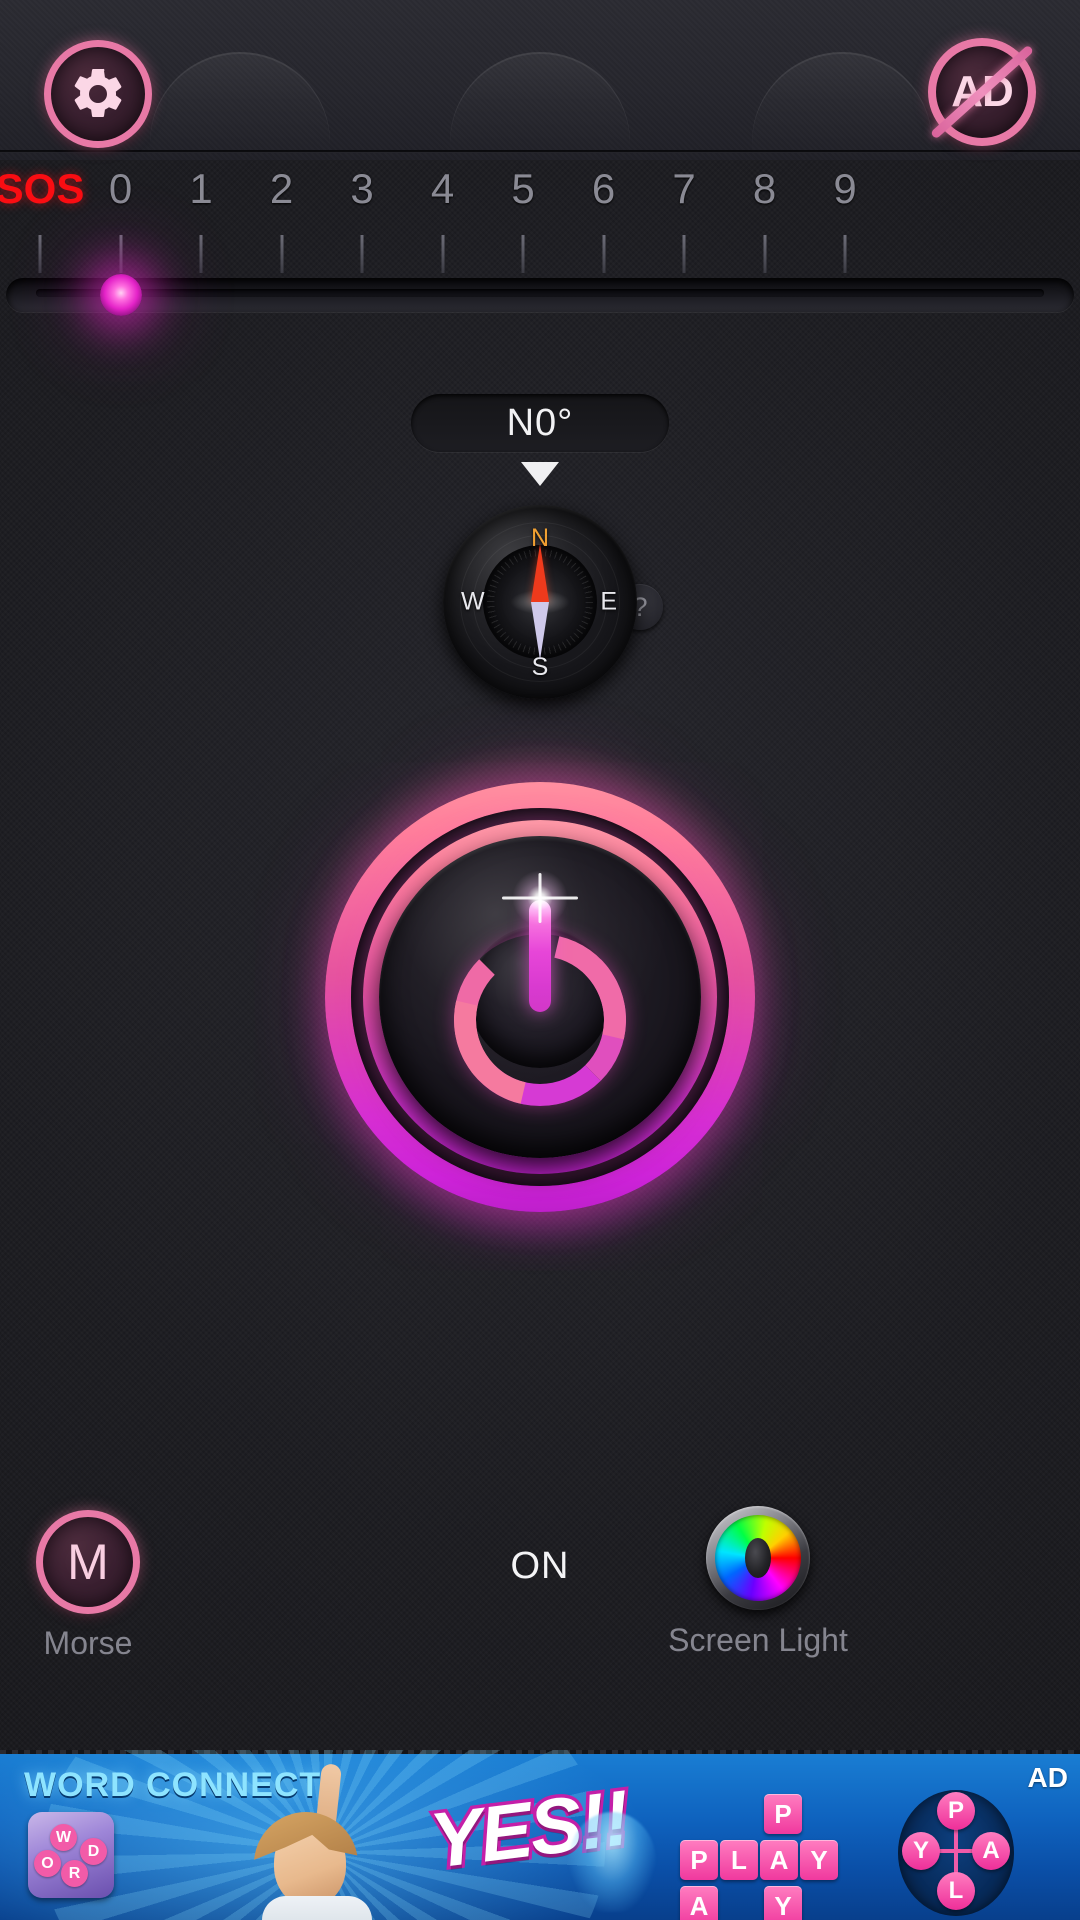  What do you see at coordinates (603, 189) in the screenshot?
I see `ruler-label: 6` at bounding box center [603, 189].